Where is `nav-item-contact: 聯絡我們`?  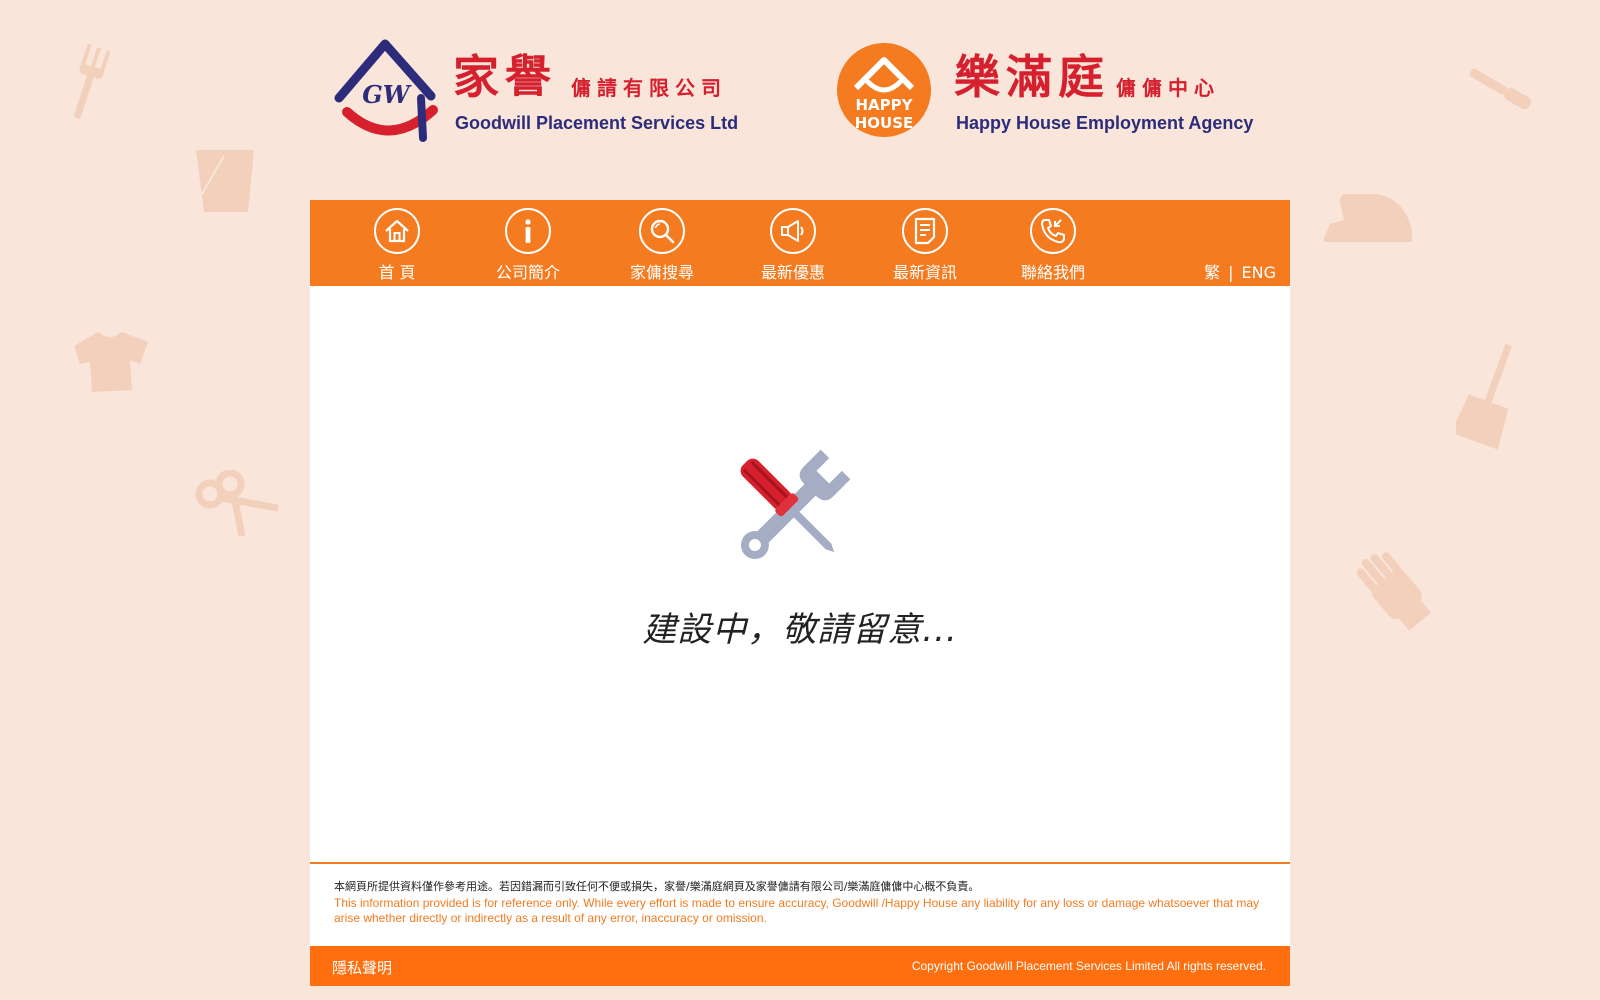
nav-item-contact: 聯絡我們 is located at coordinates (1053, 245).